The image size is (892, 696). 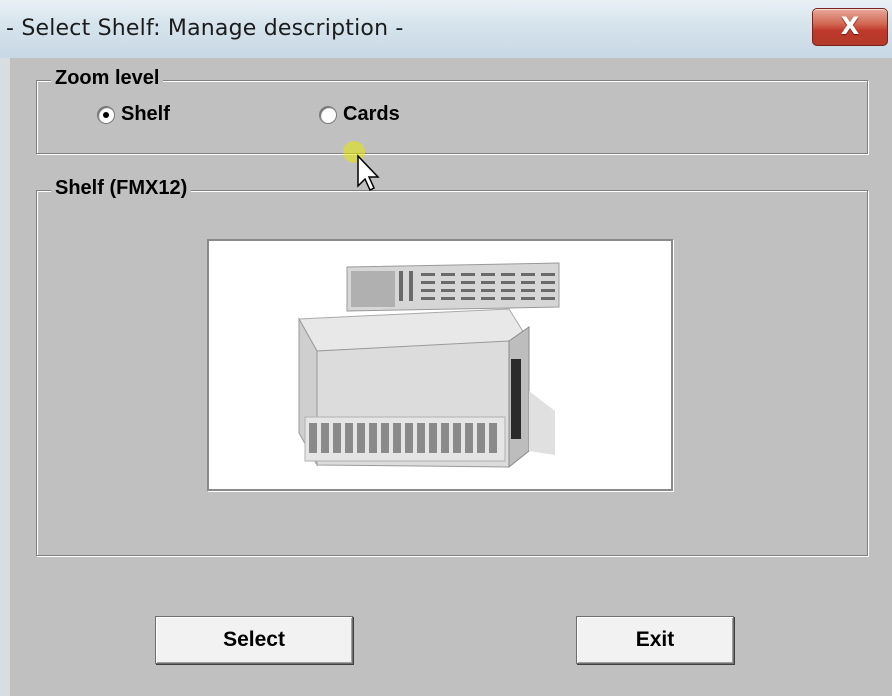 I want to click on shelf-legend: Shelf (FMX12), so click(x=121, y=188).